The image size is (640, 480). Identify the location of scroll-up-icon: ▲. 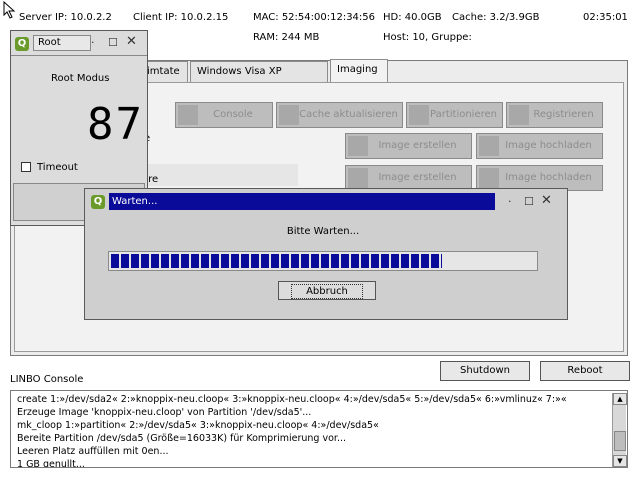
(620, 399).